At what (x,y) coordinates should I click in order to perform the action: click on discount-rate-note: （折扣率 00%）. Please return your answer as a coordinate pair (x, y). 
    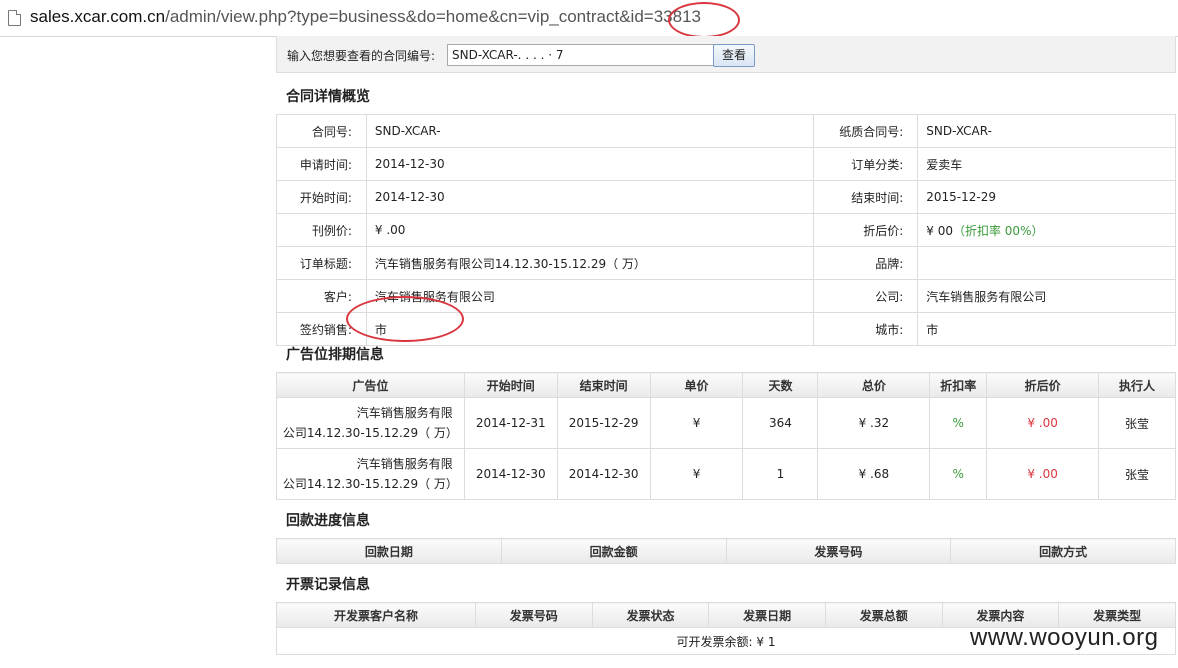
    Looking at the image, I should click on (998, 230).